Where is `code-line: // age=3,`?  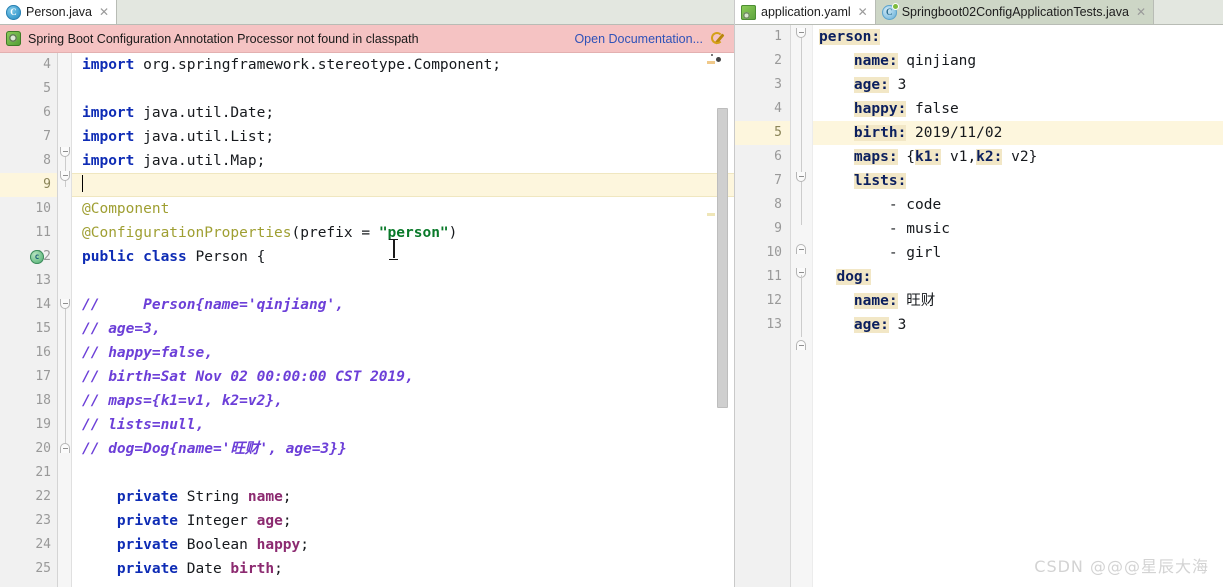 code-line: // age=3, is located at coordinates (408, 329).